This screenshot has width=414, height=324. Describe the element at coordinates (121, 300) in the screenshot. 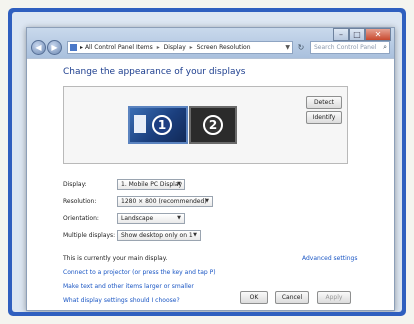

I see `display-settings-help-link: What display settings should I choose?` at that location.